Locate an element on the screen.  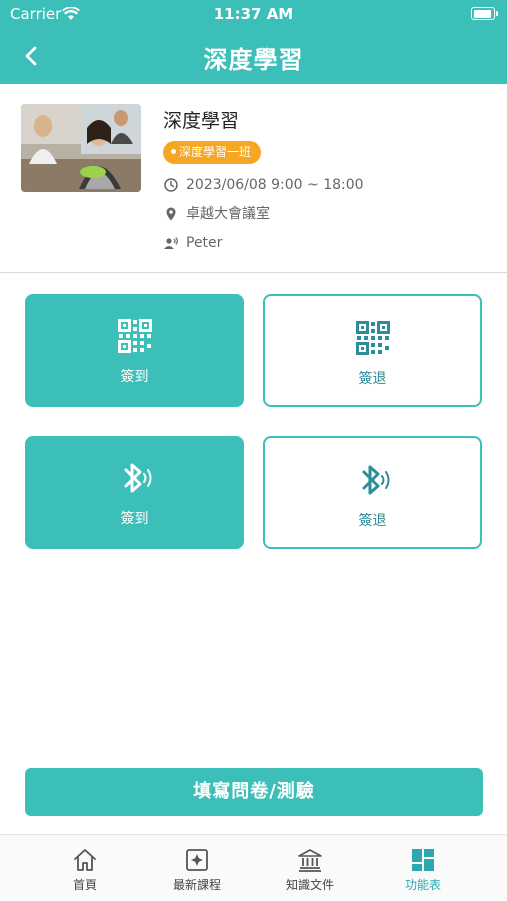
tab-function-menu: 功能表 is located at coordinates (423, 868).